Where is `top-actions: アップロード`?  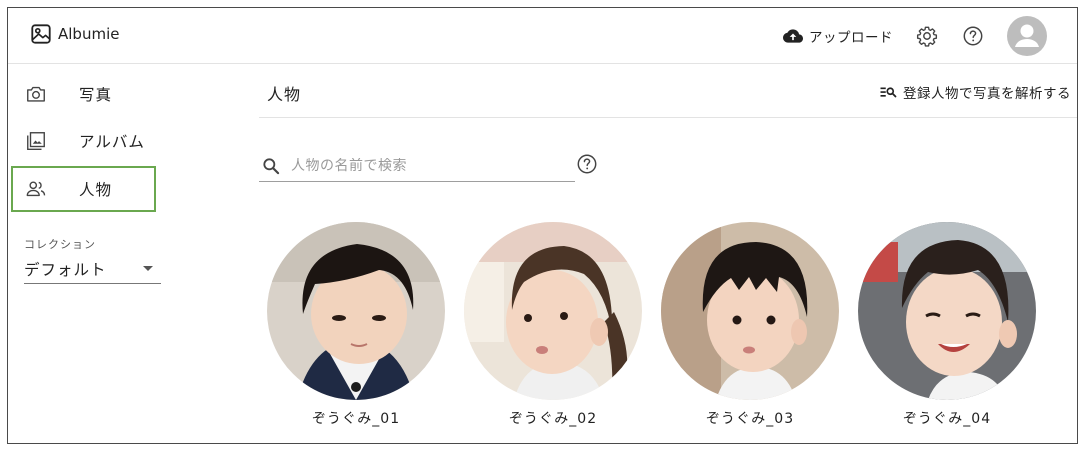 top-actions: アップロード is located at coordinates (915, 36).